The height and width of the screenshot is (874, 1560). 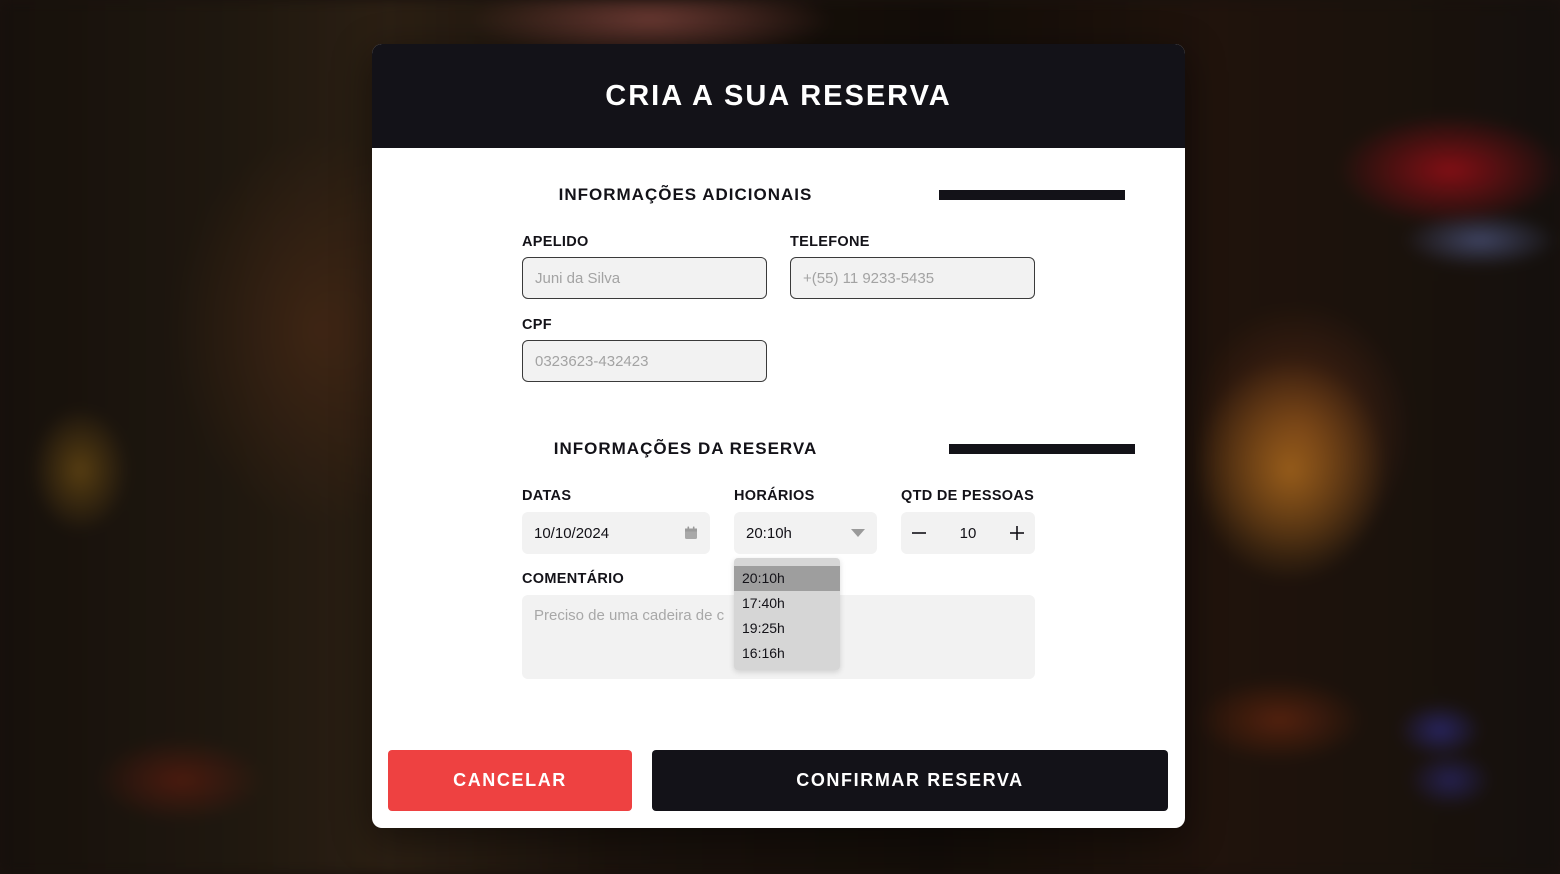 What do you see at coordinates (830, 242) in the screenshot?
I see `phone-label: TELEFONE` at bounding box center [830, 242].